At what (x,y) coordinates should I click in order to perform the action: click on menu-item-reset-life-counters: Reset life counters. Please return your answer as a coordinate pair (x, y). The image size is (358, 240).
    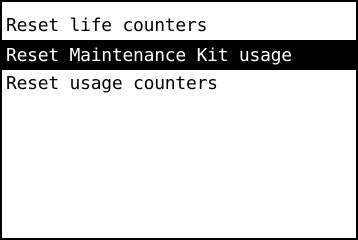
    Looking at the image, I should click on (179, 27).